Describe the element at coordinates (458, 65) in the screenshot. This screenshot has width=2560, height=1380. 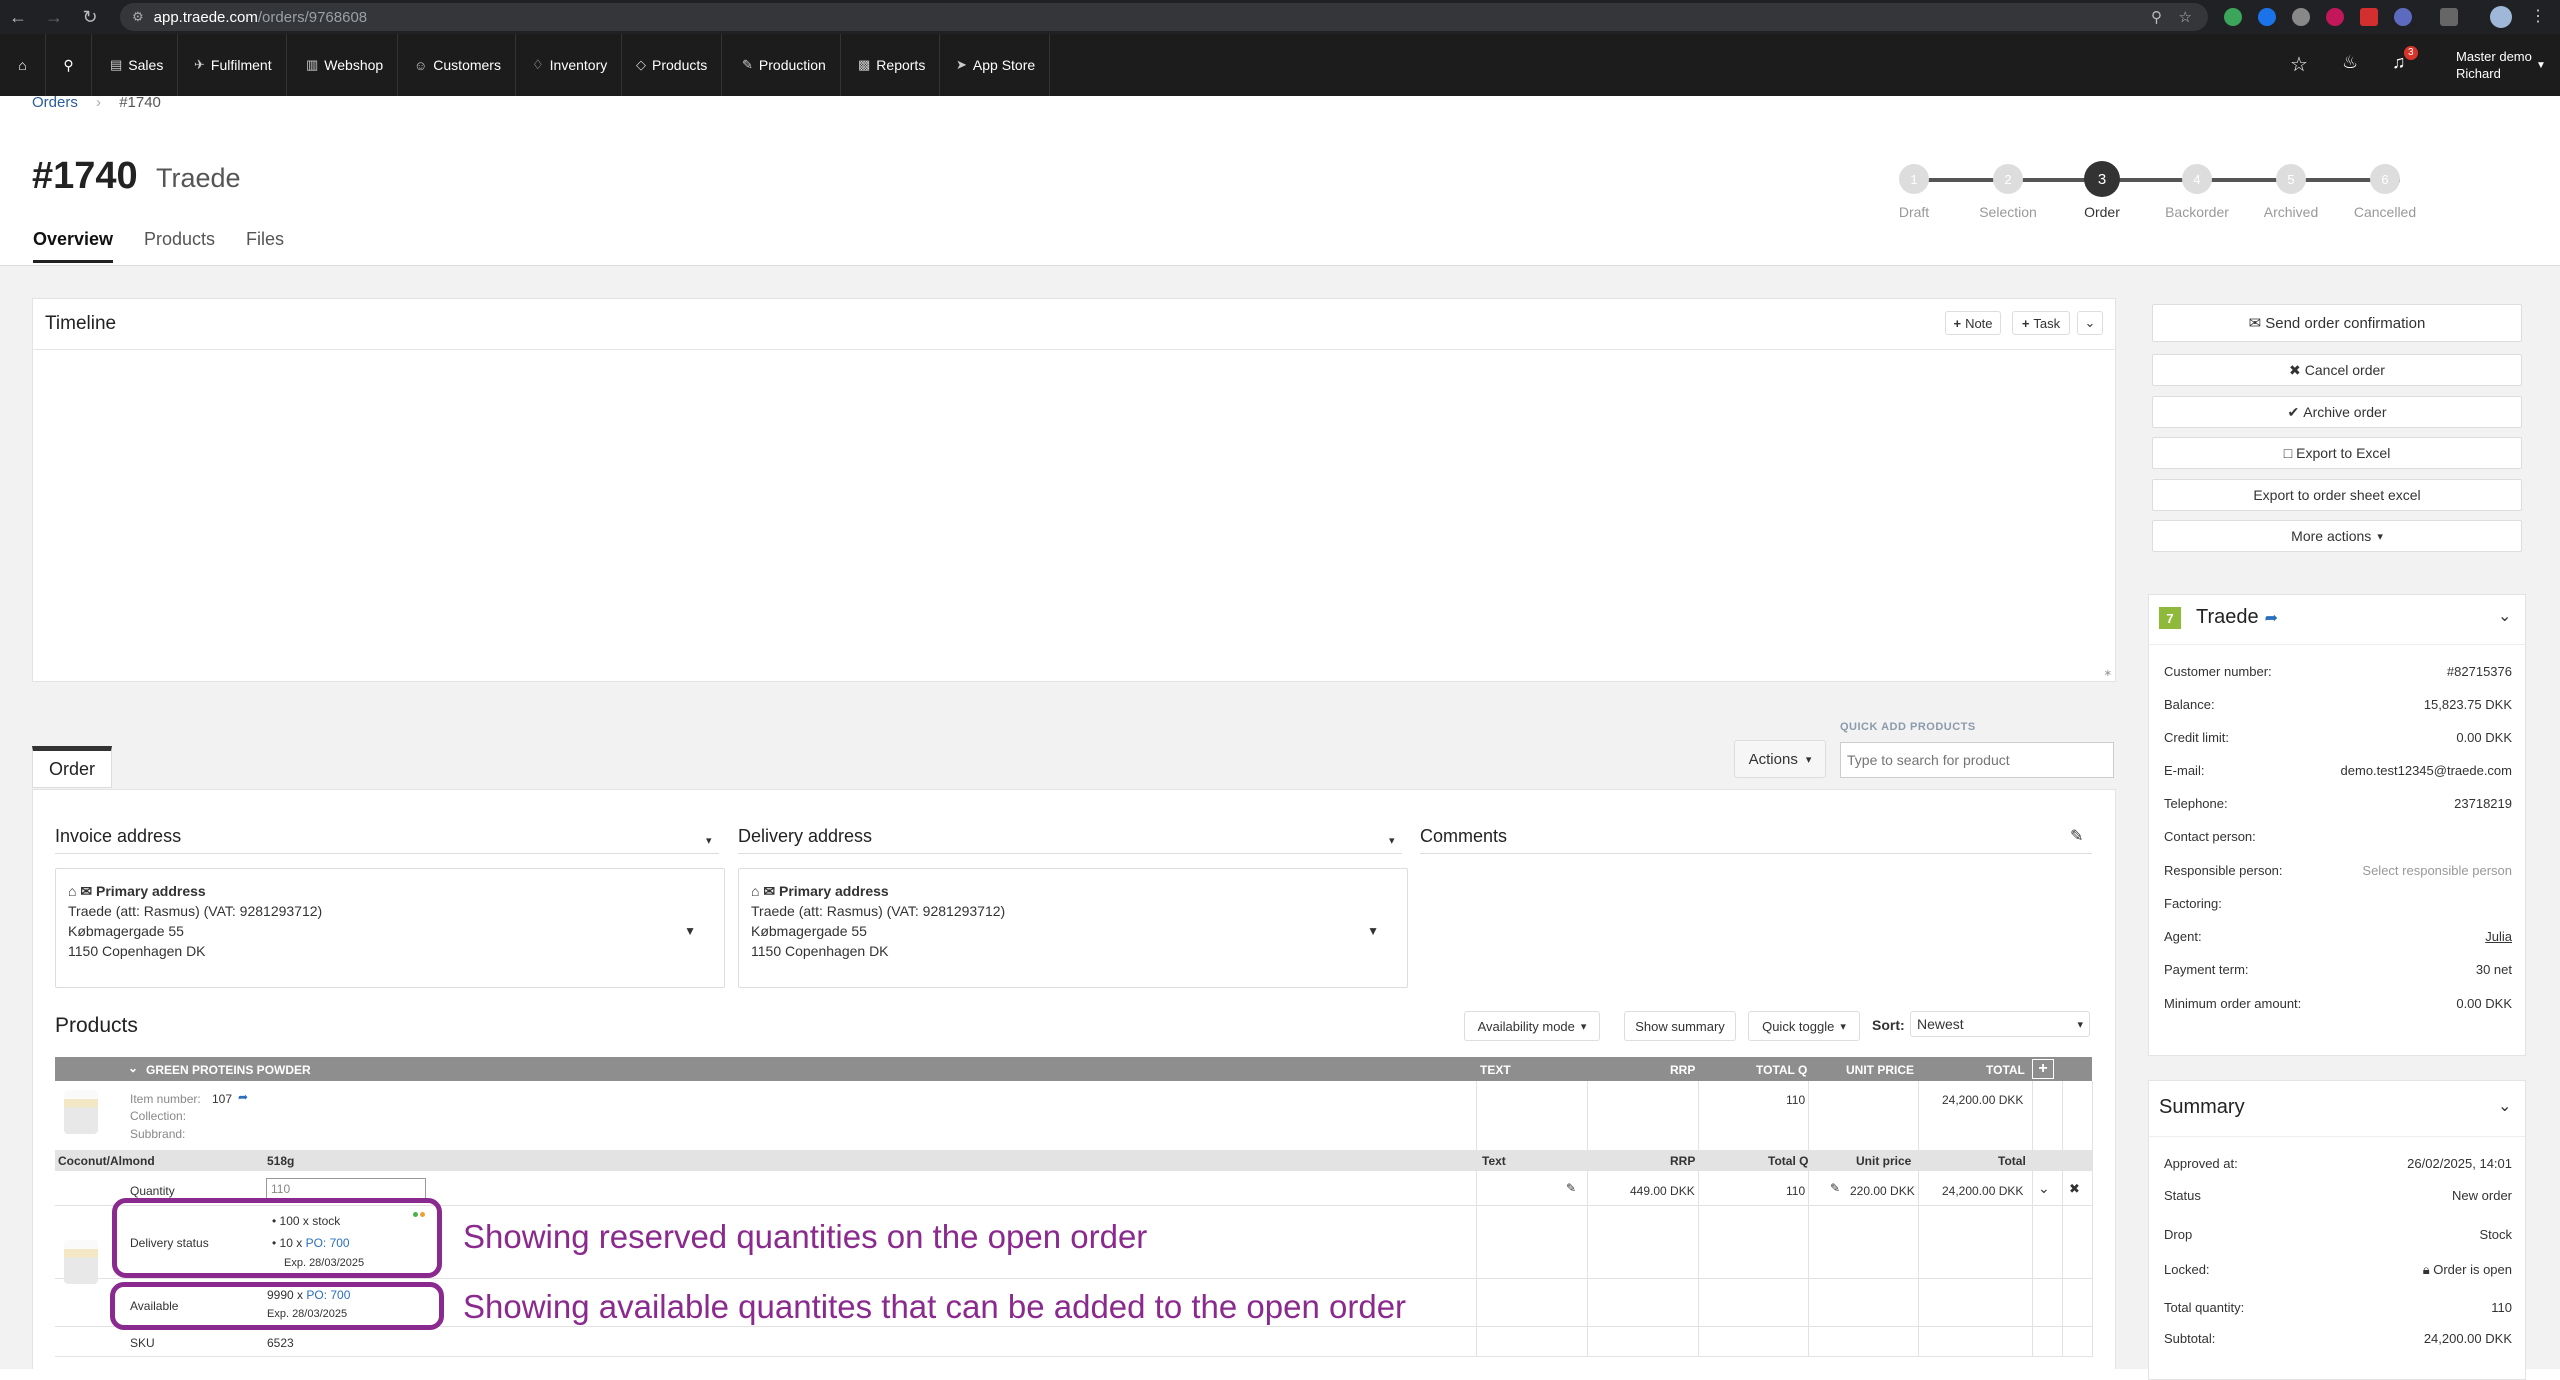
I see `nav-customers: ☺ Customers` at that location.